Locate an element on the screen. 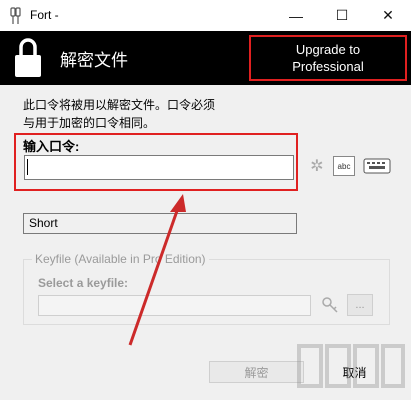 The width and height of the screenshot is (411, 400). app-key-icon is located at coordinates (15, 15).